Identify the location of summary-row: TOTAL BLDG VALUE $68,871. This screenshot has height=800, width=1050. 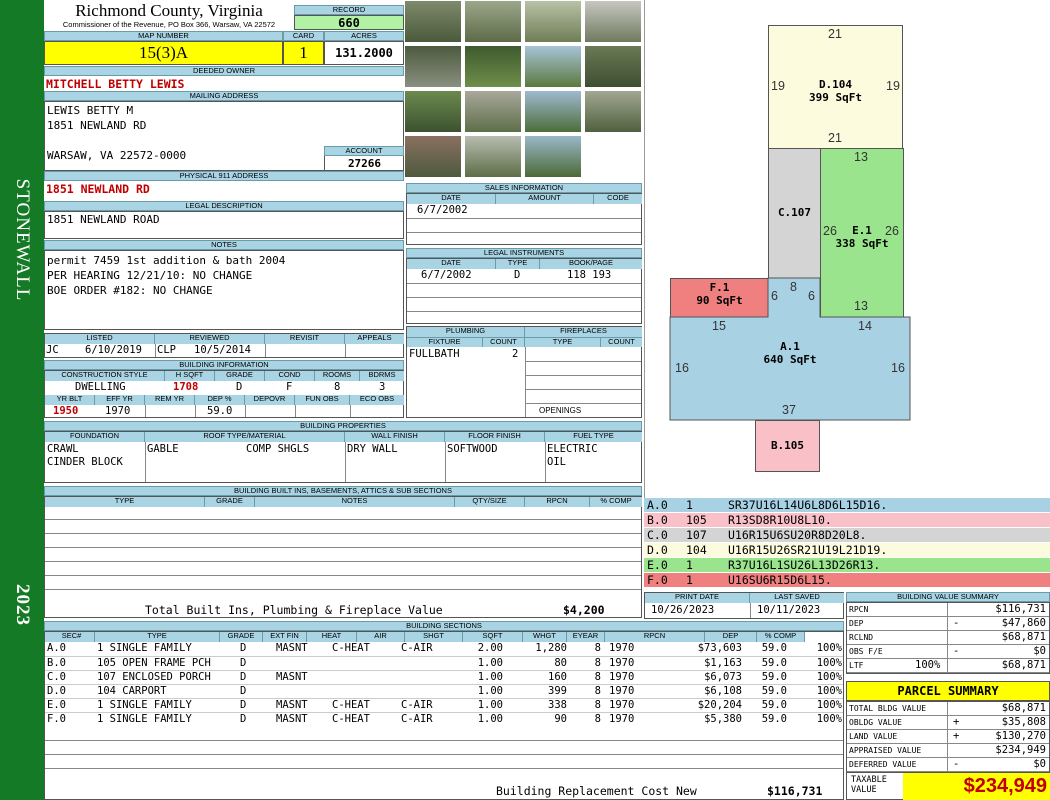
(948, 709).